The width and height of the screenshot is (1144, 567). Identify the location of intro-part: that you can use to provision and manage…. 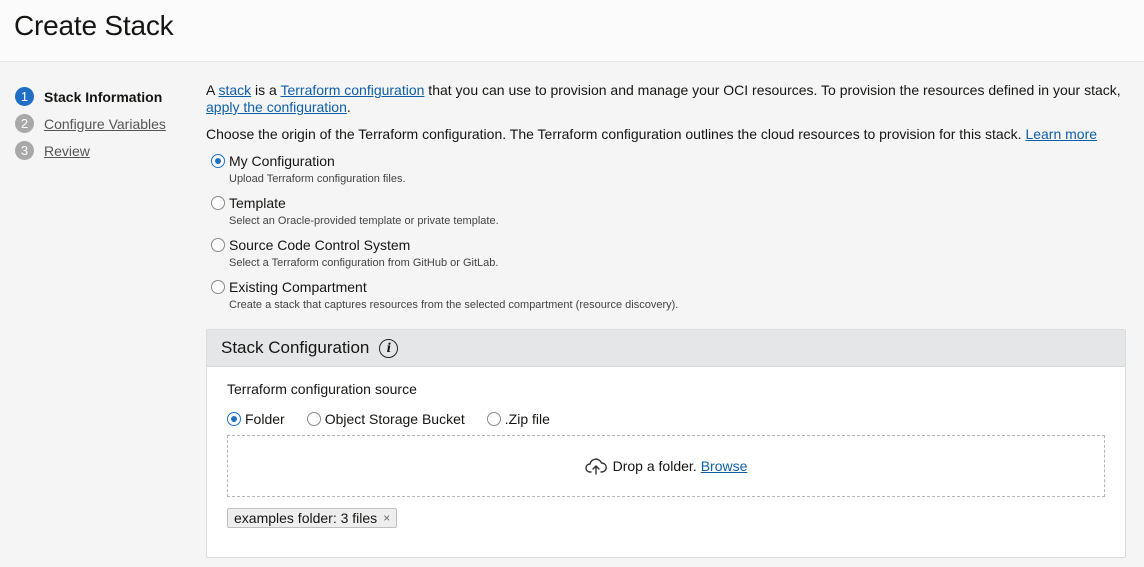
(772, 90).